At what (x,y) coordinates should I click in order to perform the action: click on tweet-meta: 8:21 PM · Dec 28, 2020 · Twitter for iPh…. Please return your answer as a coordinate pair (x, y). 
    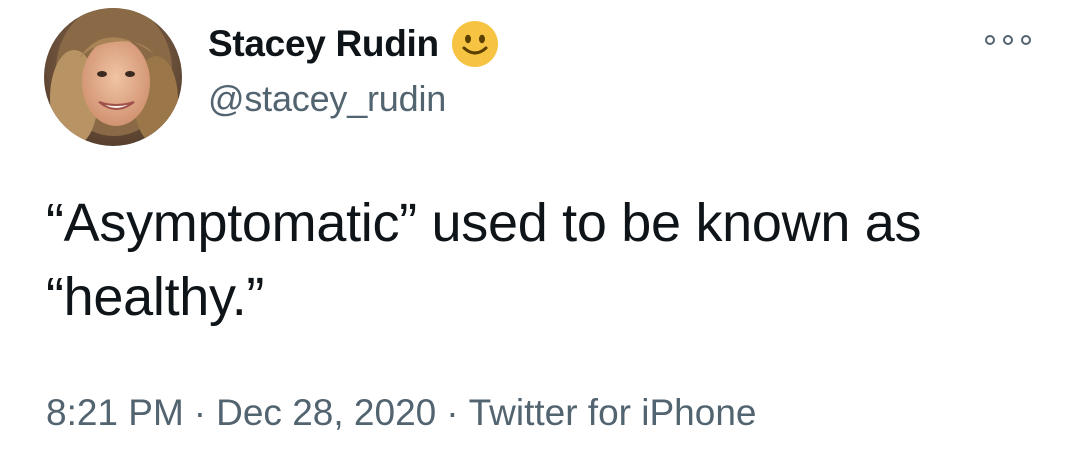
    Looking at the image, I should click on (401, 413).